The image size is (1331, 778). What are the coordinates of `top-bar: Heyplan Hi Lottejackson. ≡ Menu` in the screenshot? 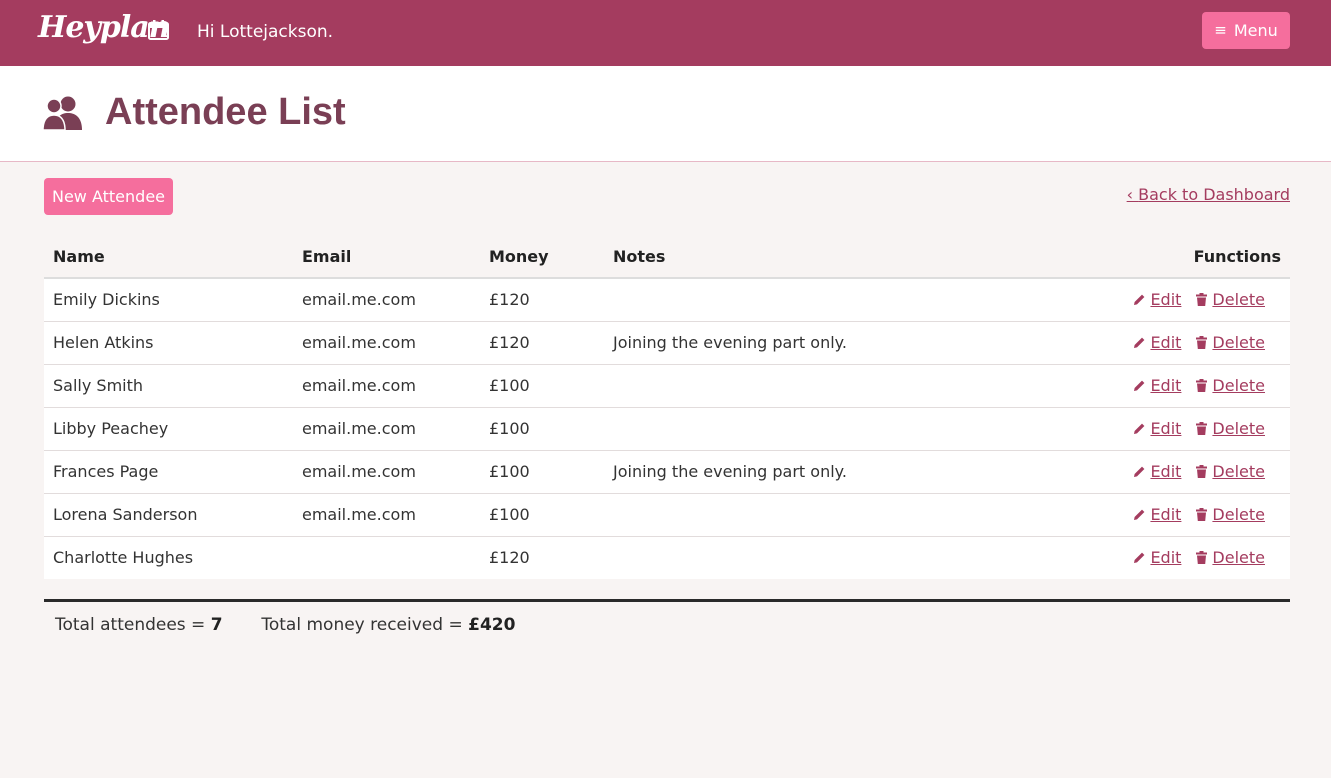 It's located at (665, 33).